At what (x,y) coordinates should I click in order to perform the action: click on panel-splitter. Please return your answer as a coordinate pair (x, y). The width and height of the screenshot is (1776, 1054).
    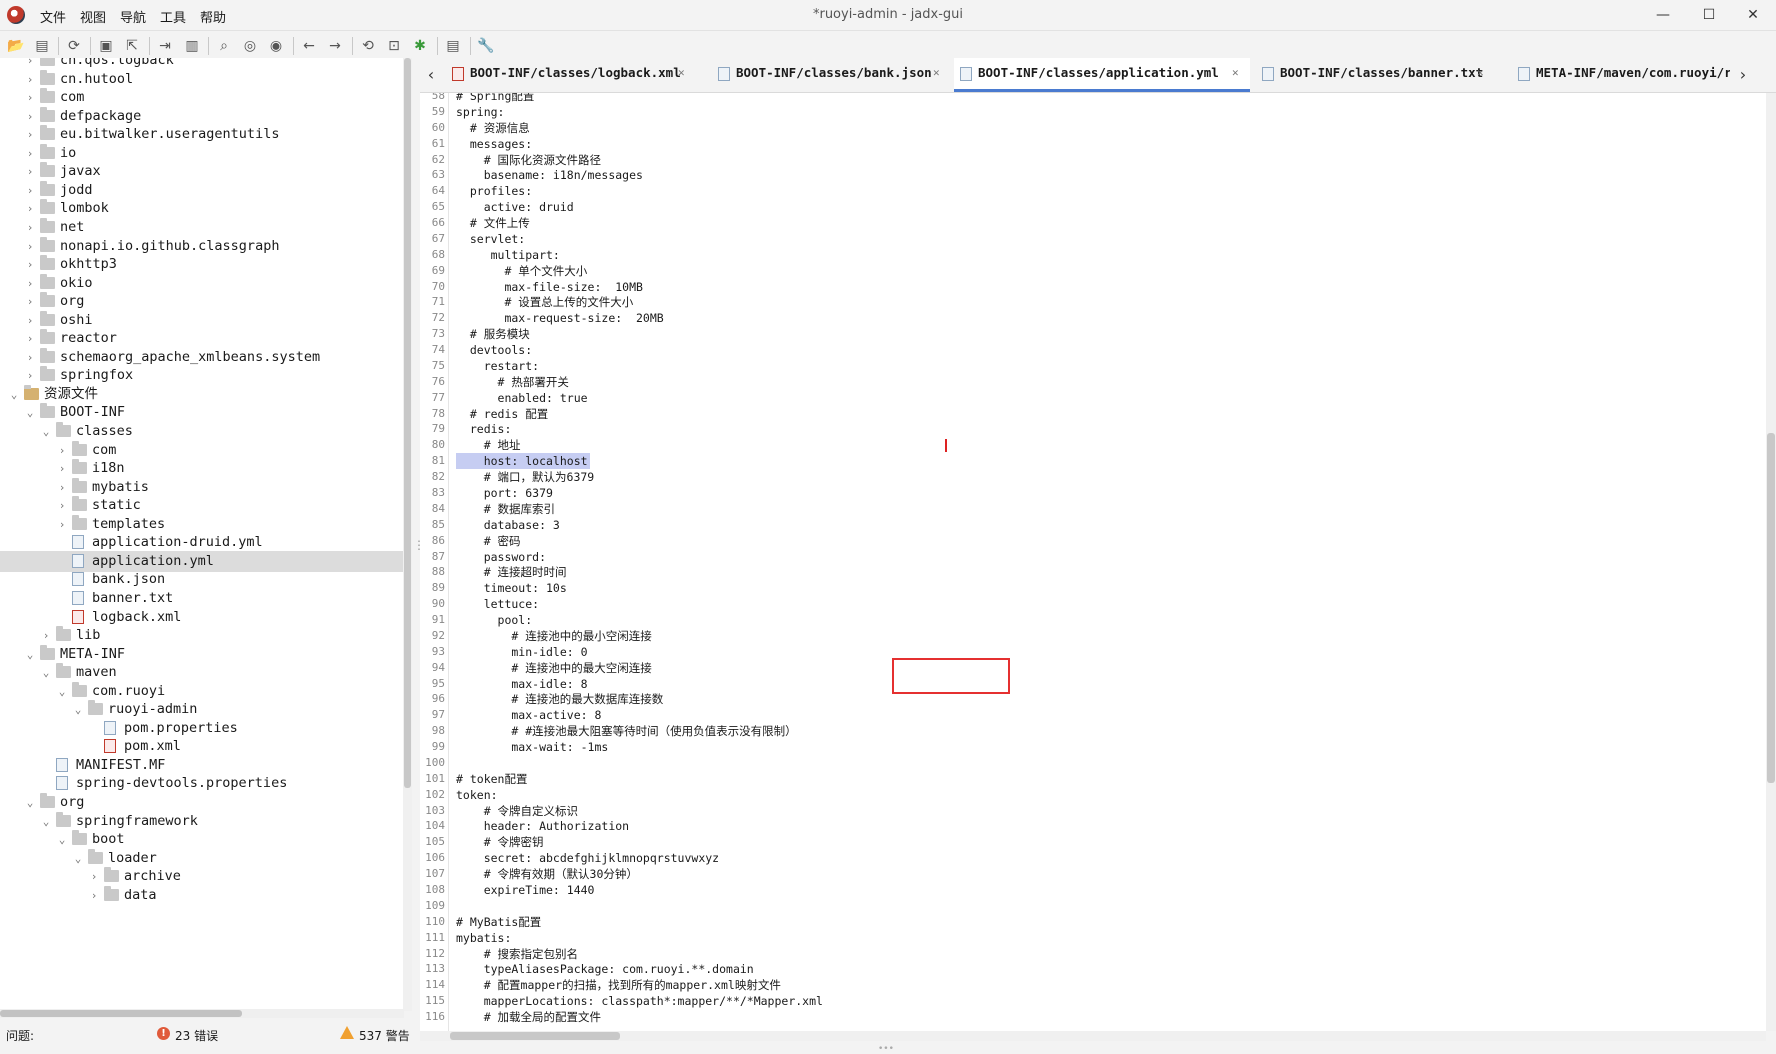
    Looking at the image, I should click on (418, 550).